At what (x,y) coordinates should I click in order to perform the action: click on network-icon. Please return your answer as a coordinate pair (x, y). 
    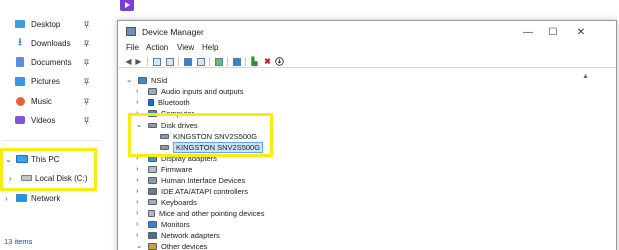
    Looking at the image, I should click on (21, 198).